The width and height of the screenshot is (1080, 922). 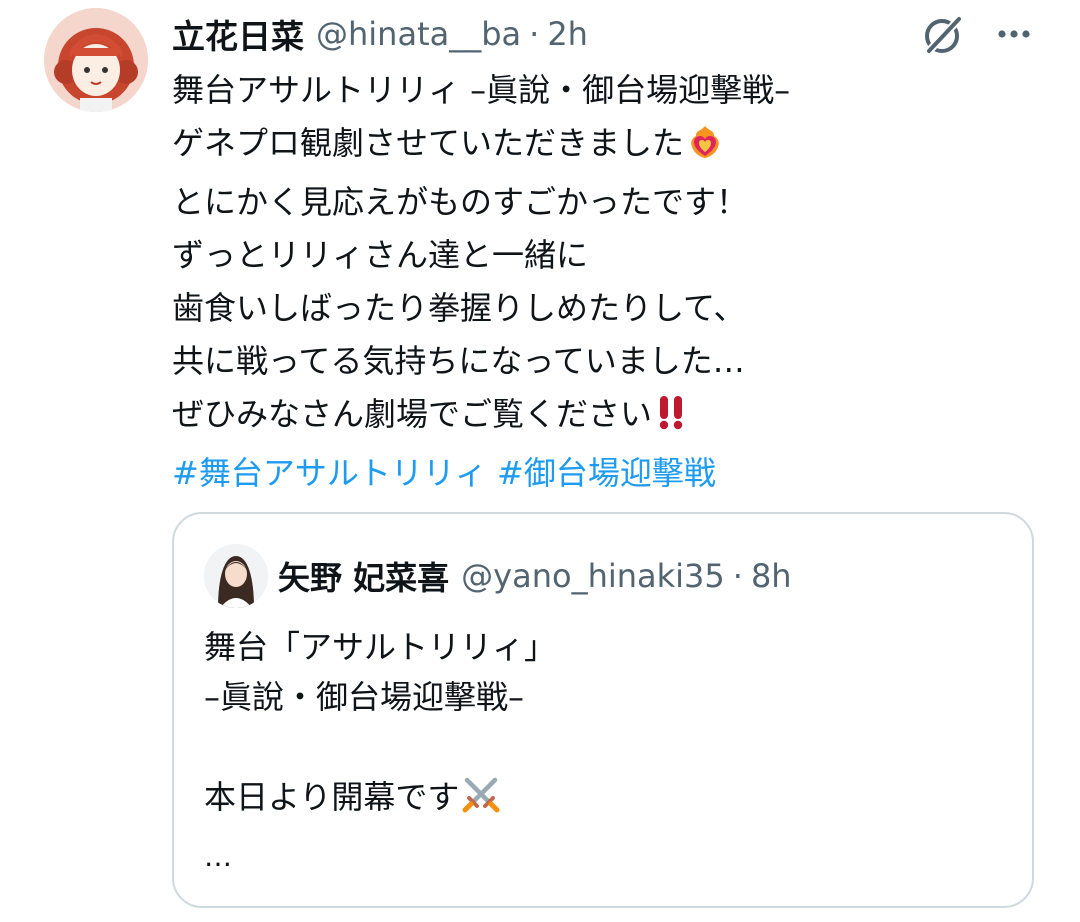 What do you see at coordinates (236, 576) in the screenshot?
I see `quoted-author-avatar` at bounding box center [236, 576].